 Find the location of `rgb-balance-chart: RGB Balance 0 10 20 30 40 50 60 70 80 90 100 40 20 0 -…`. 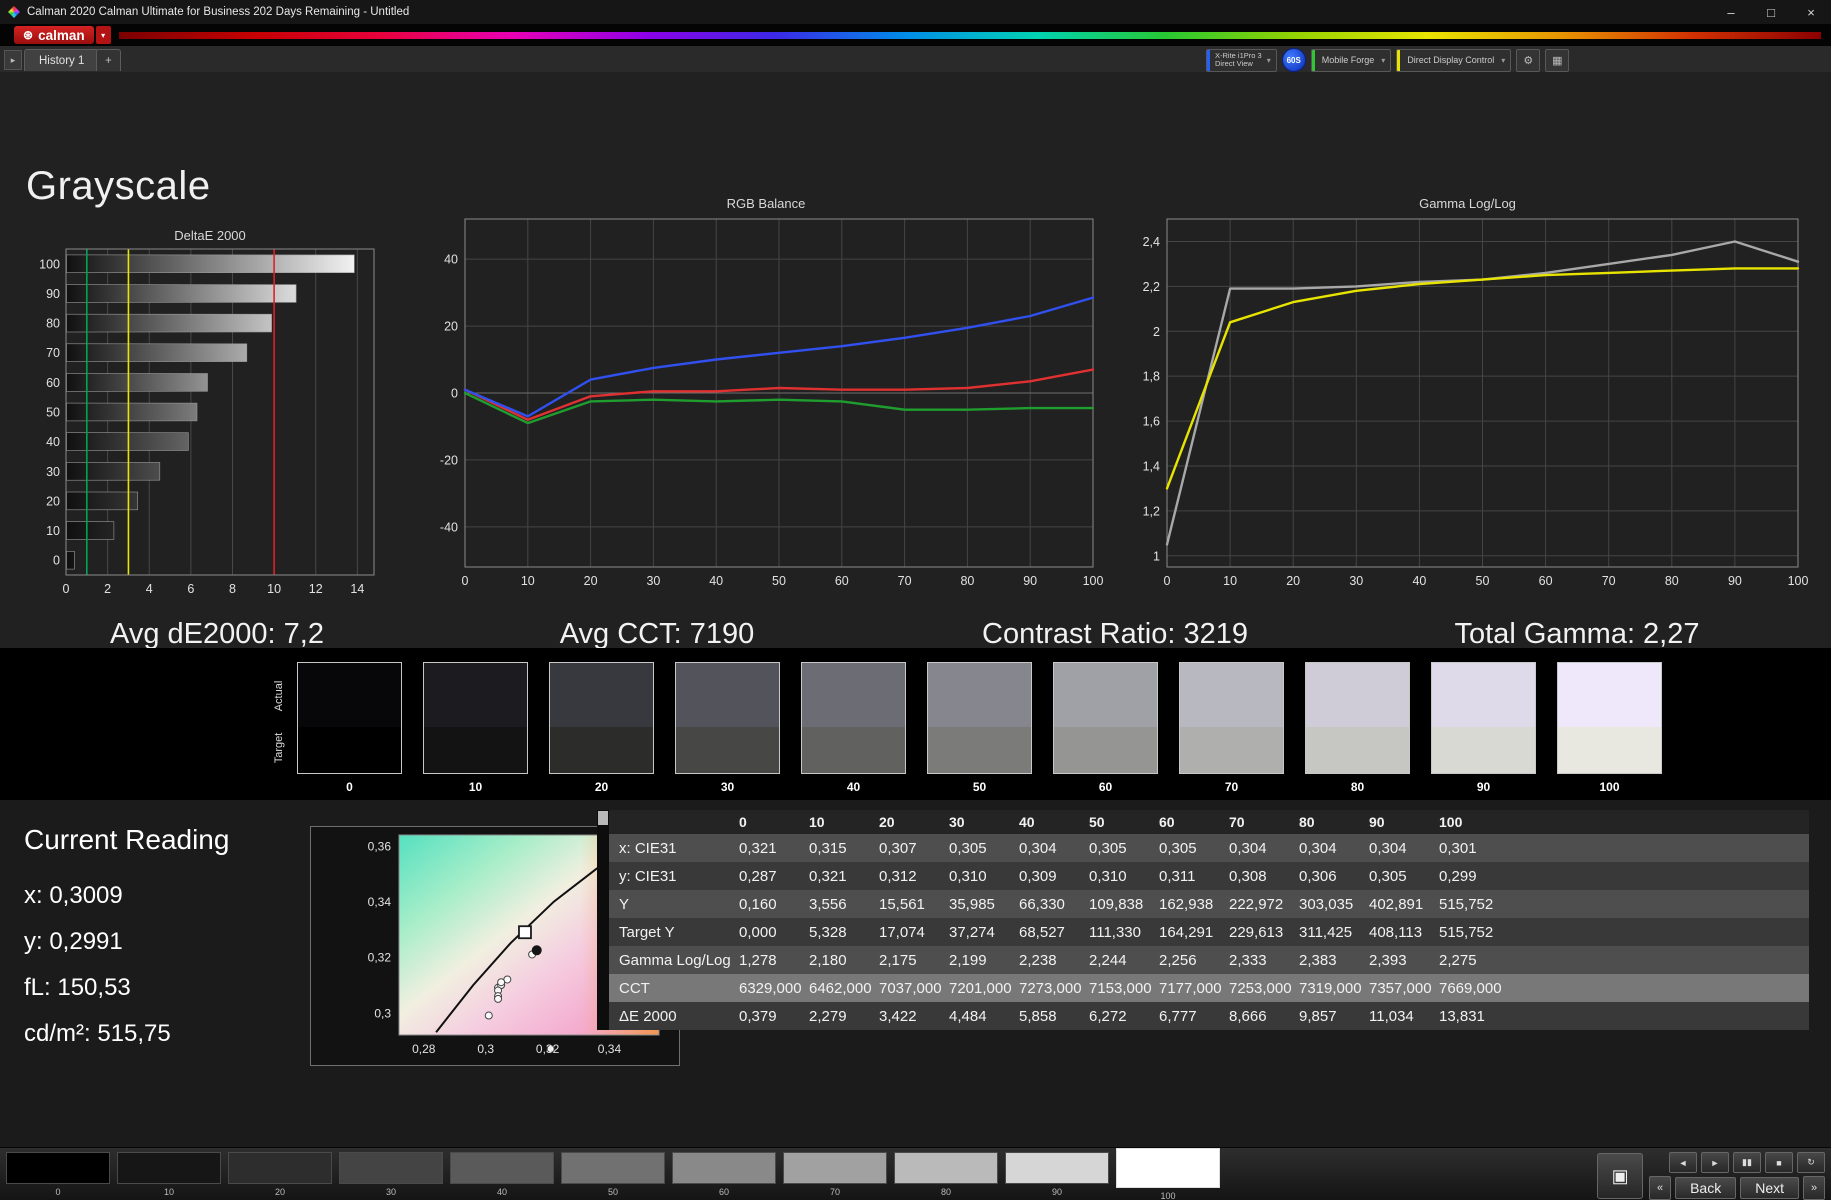

rgb-balance-chart: RGB Balance 0 10 20 30 40 50 60 70 80 90 100 40 20 0 -… is located at coordinates (766, 398).